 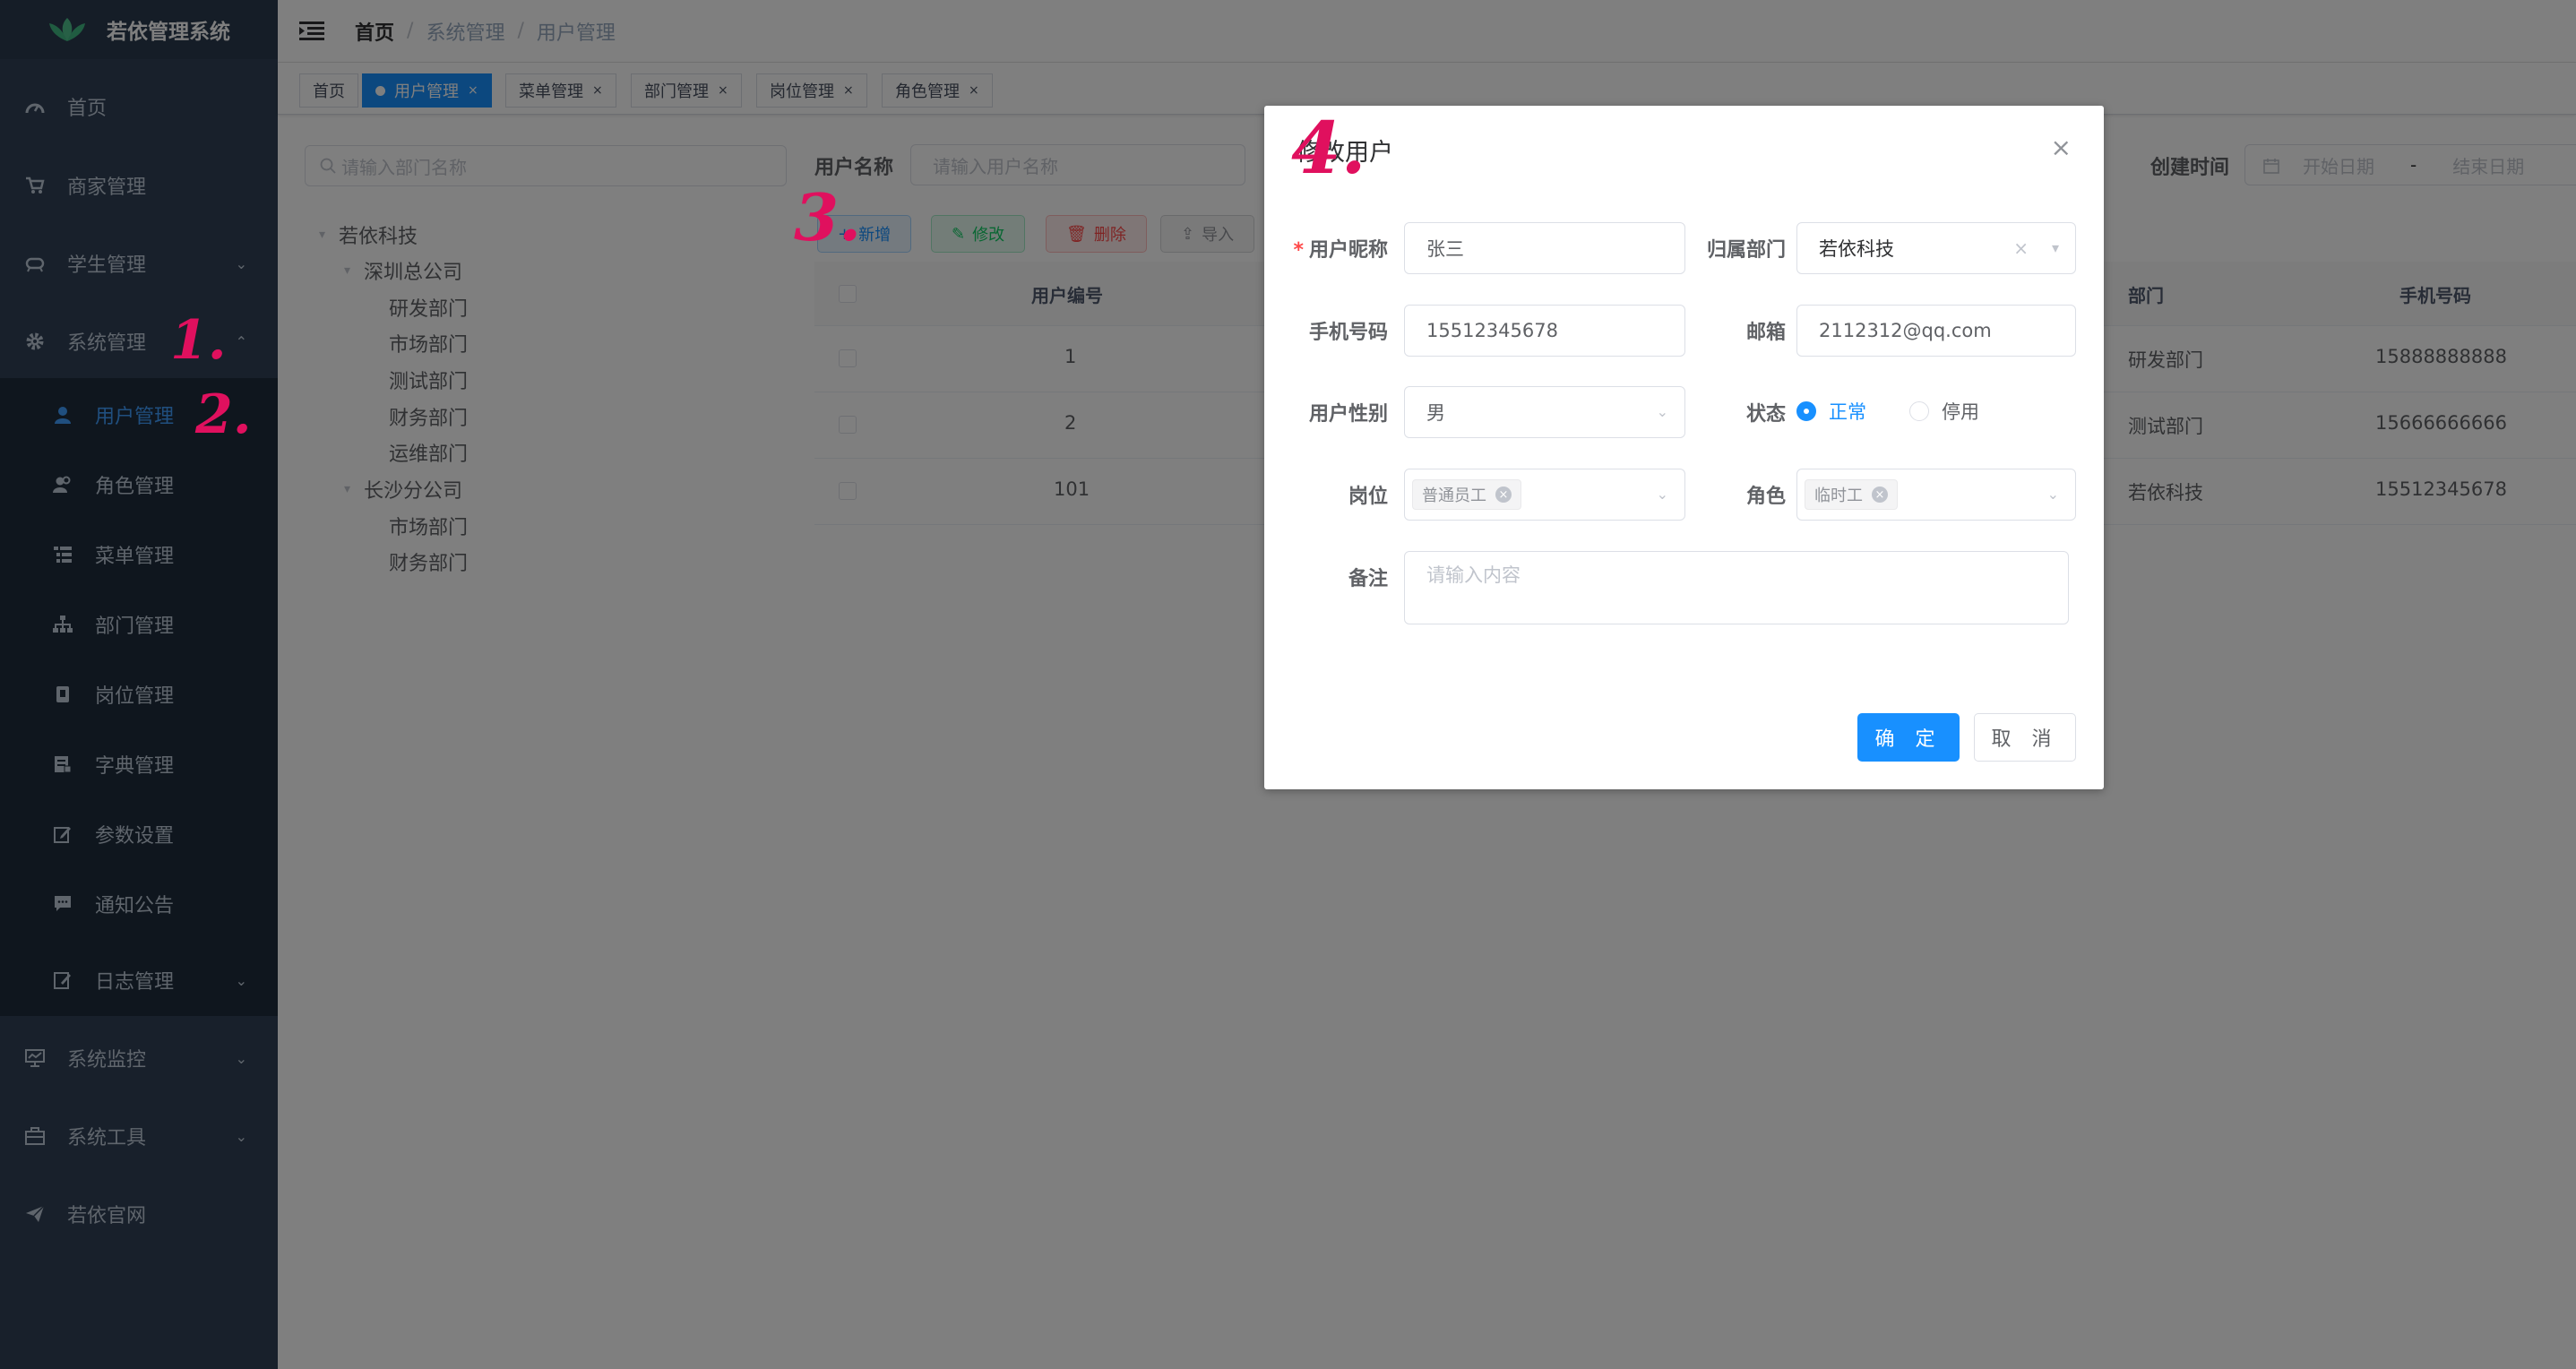 What do you see at coordinates (1454, 495) in the screenshot?
I see `post-chip-label: 普通员工` at bounding box center [1454, 495].